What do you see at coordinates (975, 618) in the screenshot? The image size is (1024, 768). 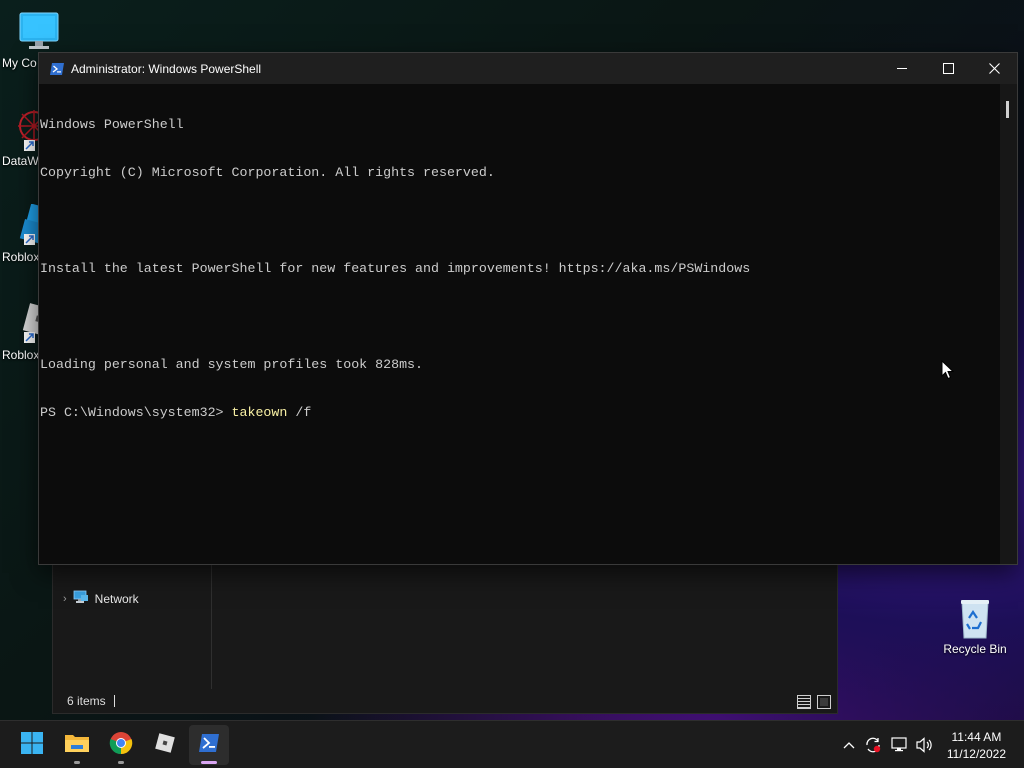 I see `recycle-bin-icon` at bounding box center [975, 618].